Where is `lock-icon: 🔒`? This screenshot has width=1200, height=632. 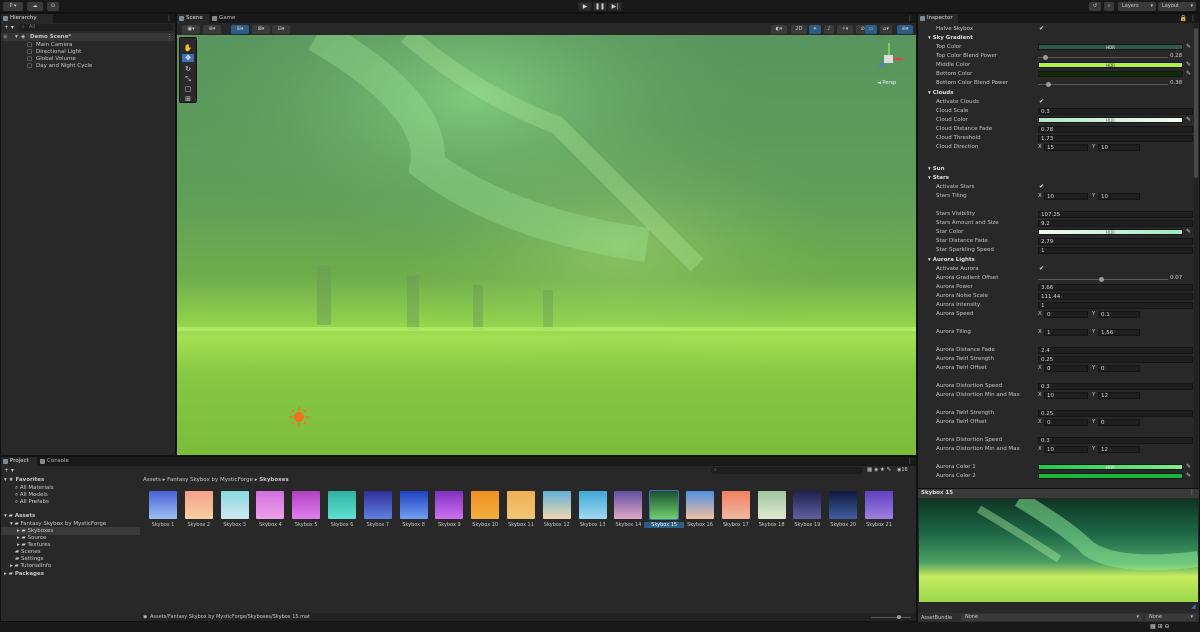
lock-icon: 🔒 is located at coordinates (1183, 18).